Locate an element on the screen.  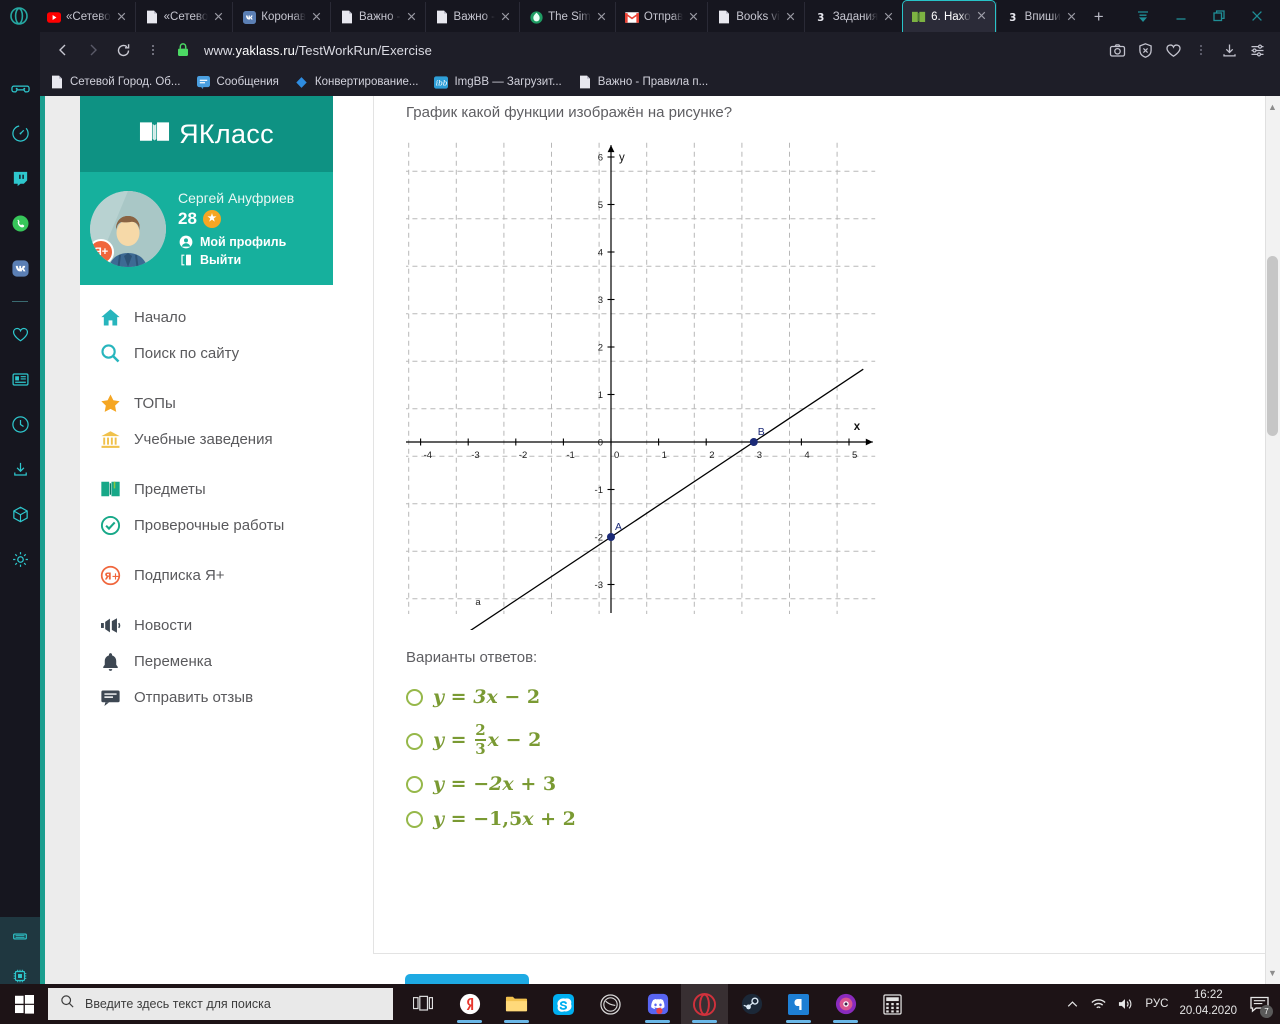
gismeteo-icon is located at coordinates (798, 1004).